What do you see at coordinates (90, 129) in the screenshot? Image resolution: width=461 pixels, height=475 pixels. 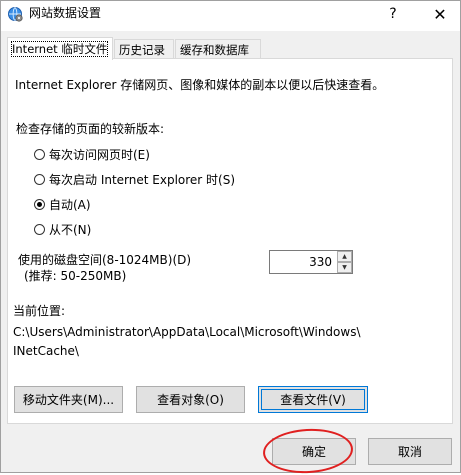 I see `check-versions-label: 检查存储的页面的较新版本:` at bounding box center [90, 129].